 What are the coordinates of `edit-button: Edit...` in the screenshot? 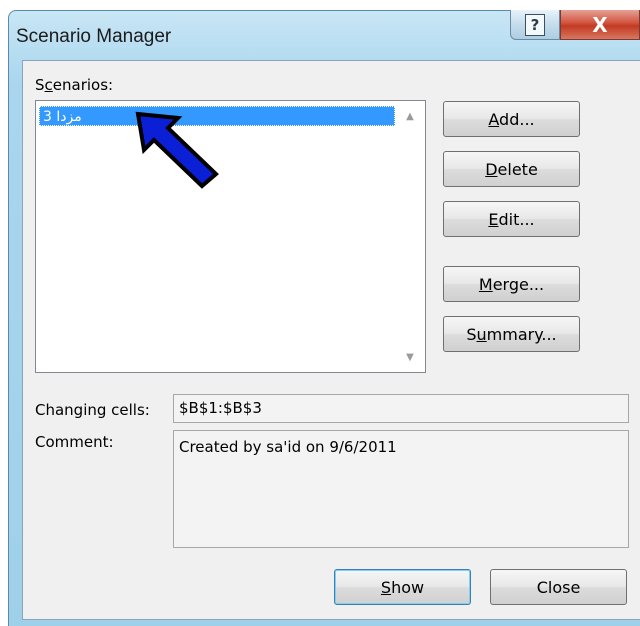 It's located at (511, 219).